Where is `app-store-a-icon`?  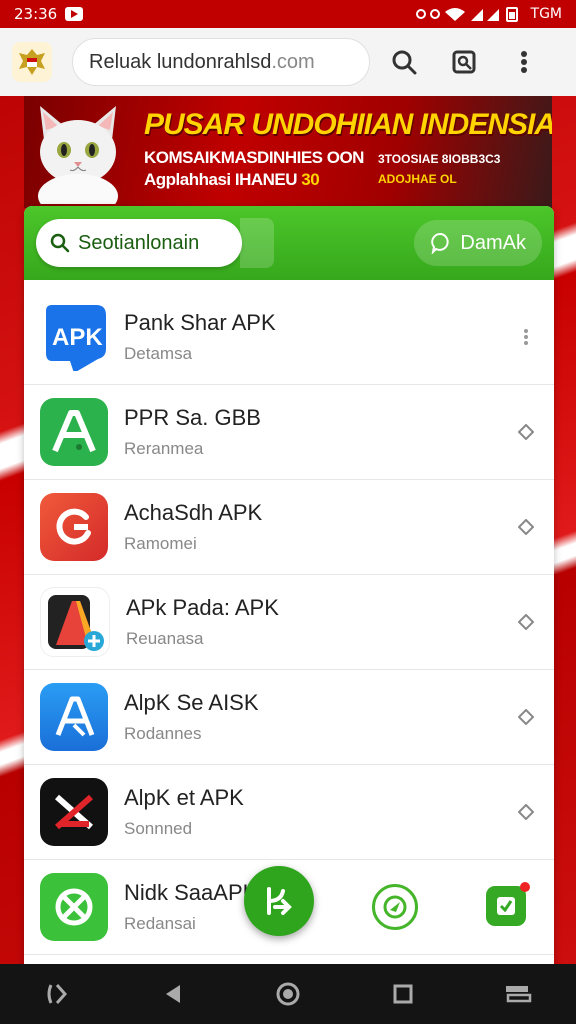 app-store-a-icon is located at coordinates (74, 717).